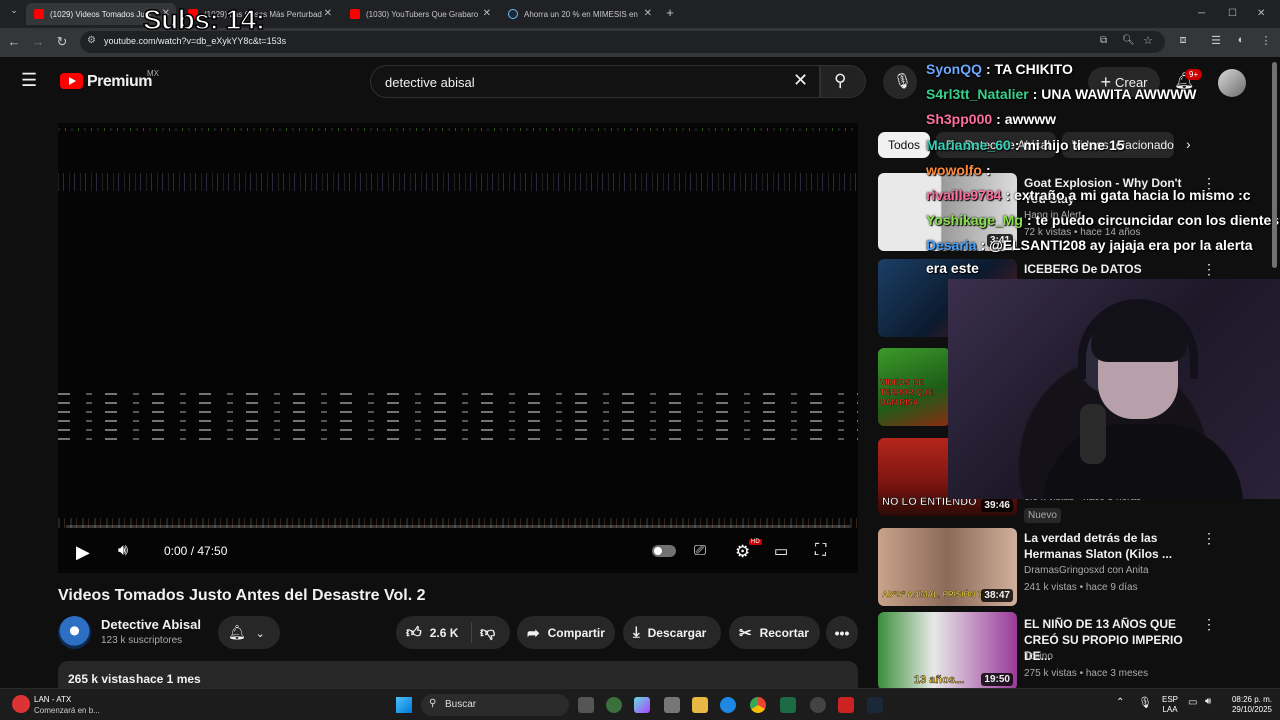  What do you see at coordinates (14, 10) in the screenshot?
I see `tab-list-icon: ⌄` at bounding box center [14, 10].